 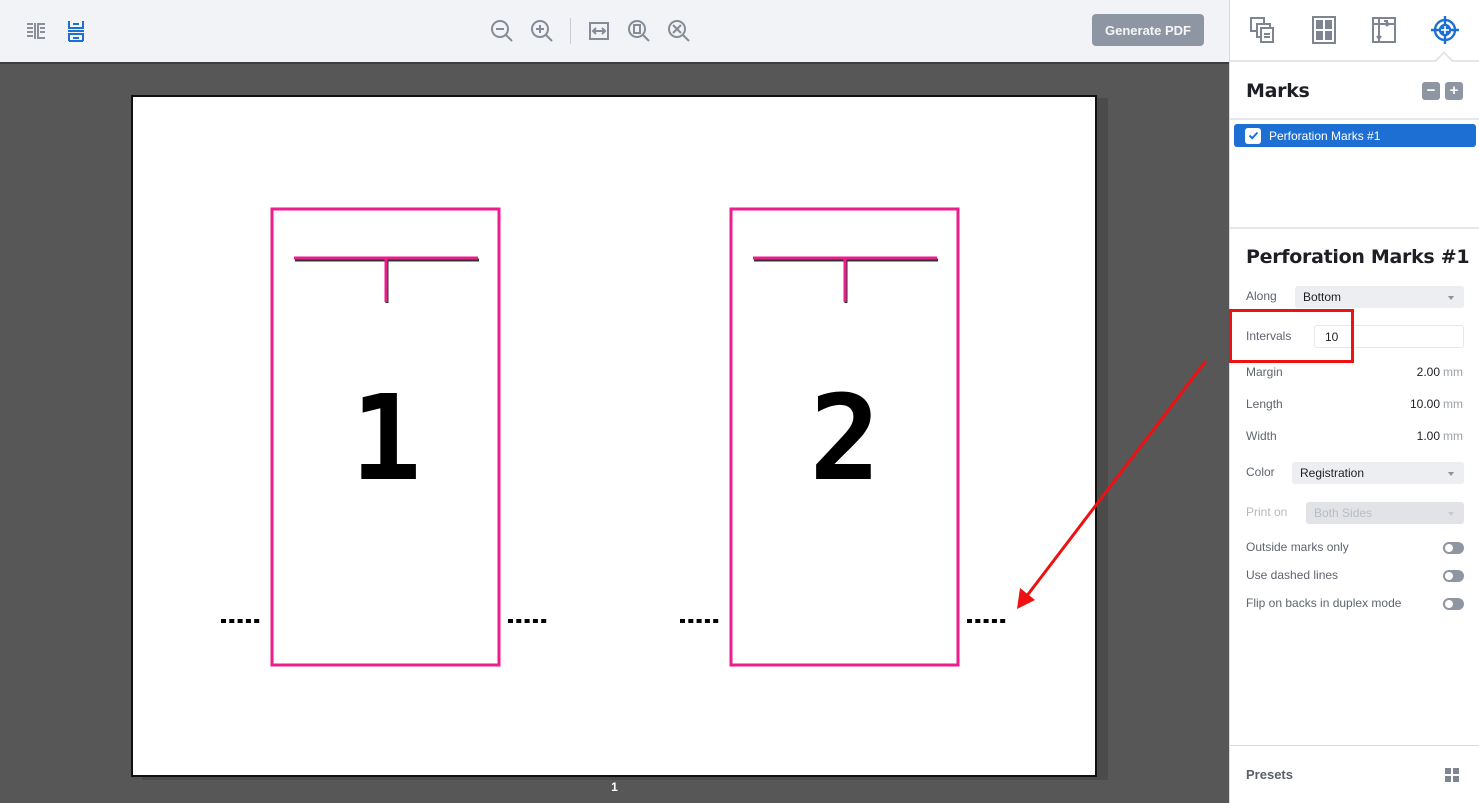 I want to click on marks-list-item: Perforation Marks #1, so click(x=1355, y=135).